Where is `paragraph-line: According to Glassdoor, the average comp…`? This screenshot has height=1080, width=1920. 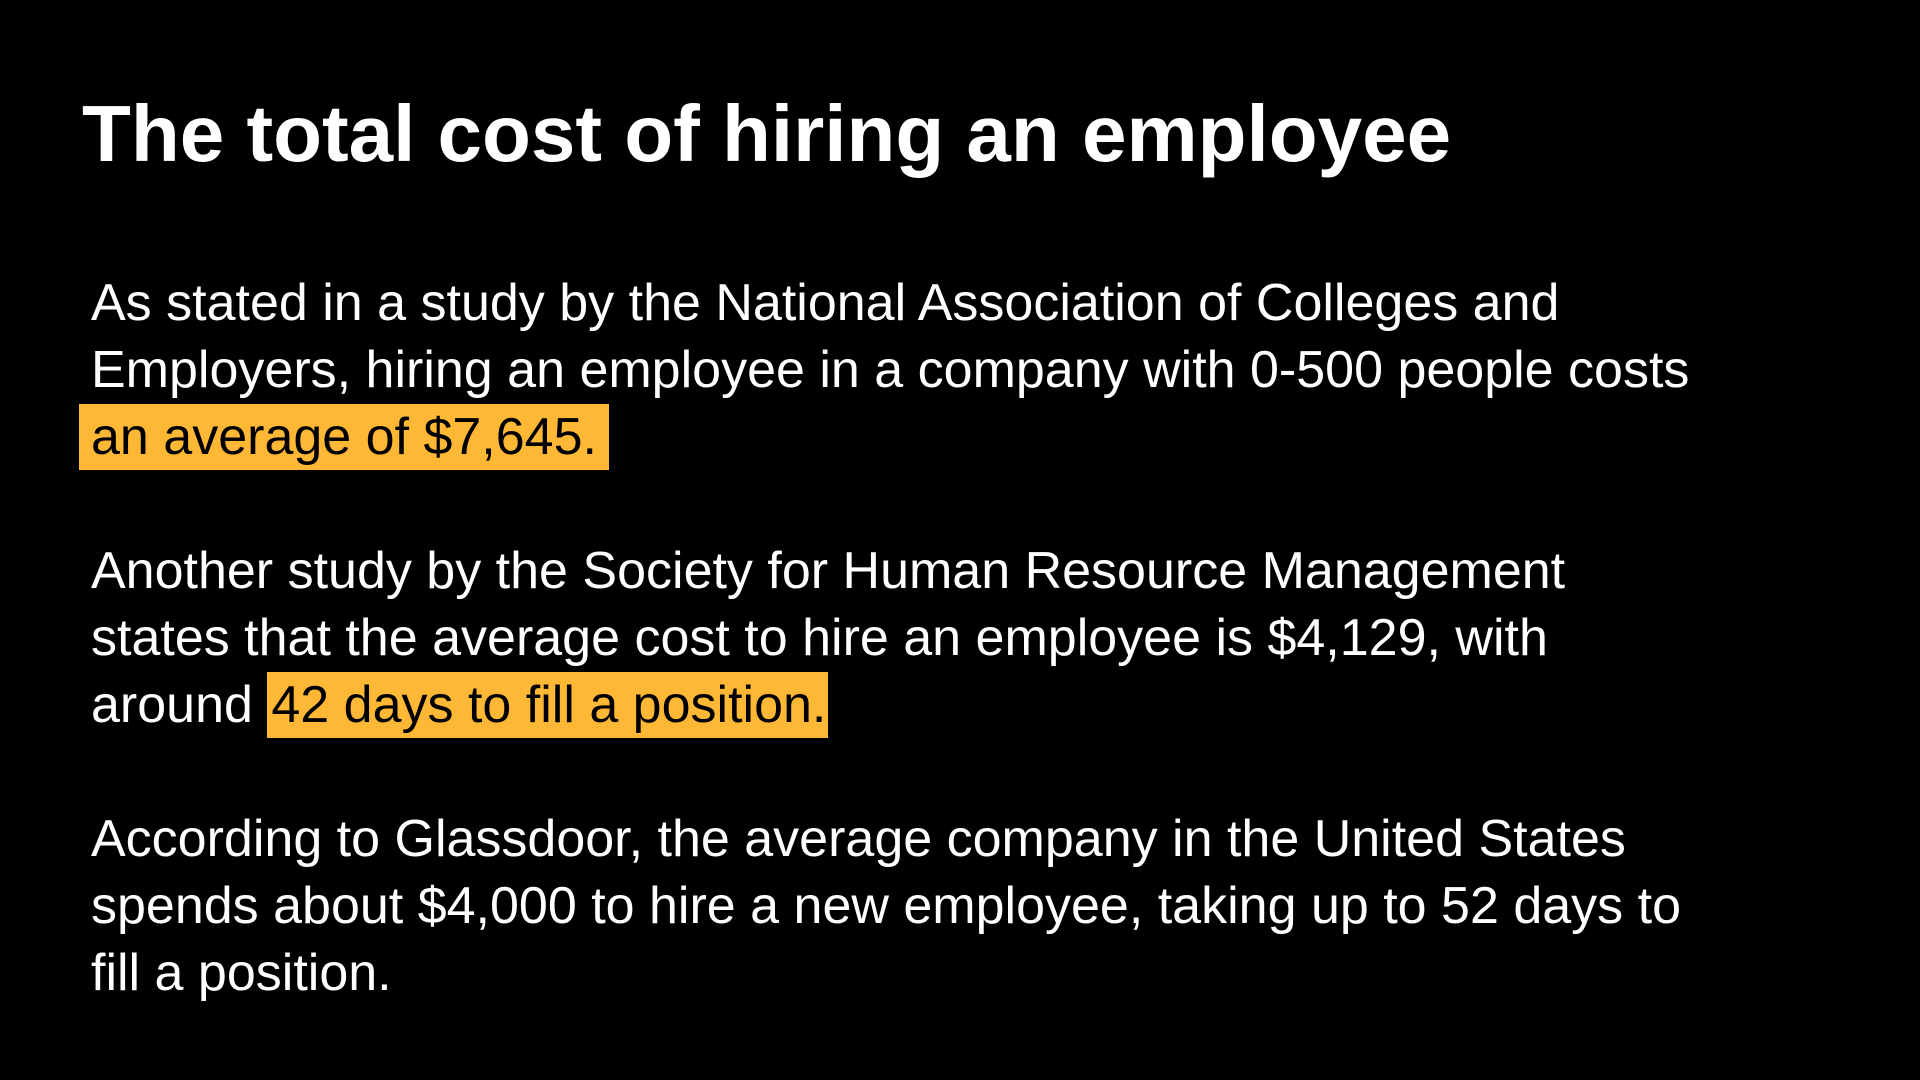 paragraph-line: According to Glassdoor, the average comp… is located at coordinates (858, 839).